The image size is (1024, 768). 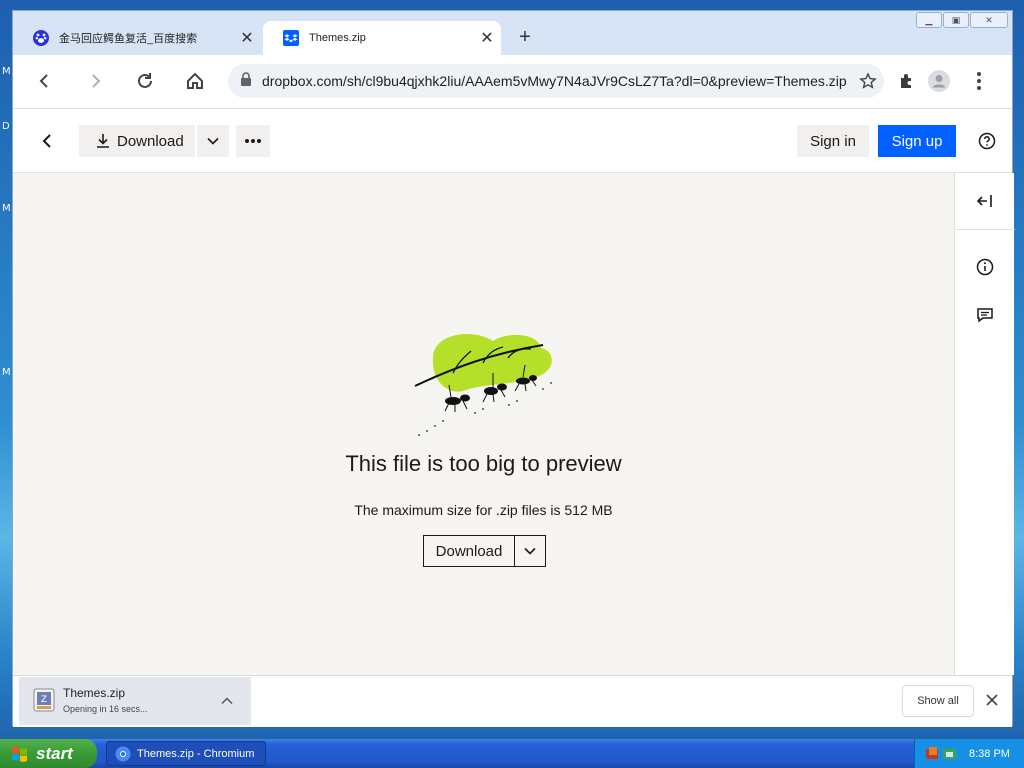 What do you see at coordinates (512, 141) in the screenshot?
I see `dropbox-header: Download Sign in Sign up` at bounding box center [512, 141].